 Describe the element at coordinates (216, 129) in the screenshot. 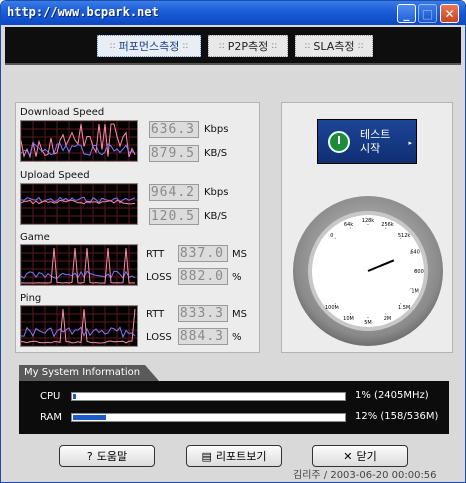

I see `download-kbps-unit: Kbps` at that location.